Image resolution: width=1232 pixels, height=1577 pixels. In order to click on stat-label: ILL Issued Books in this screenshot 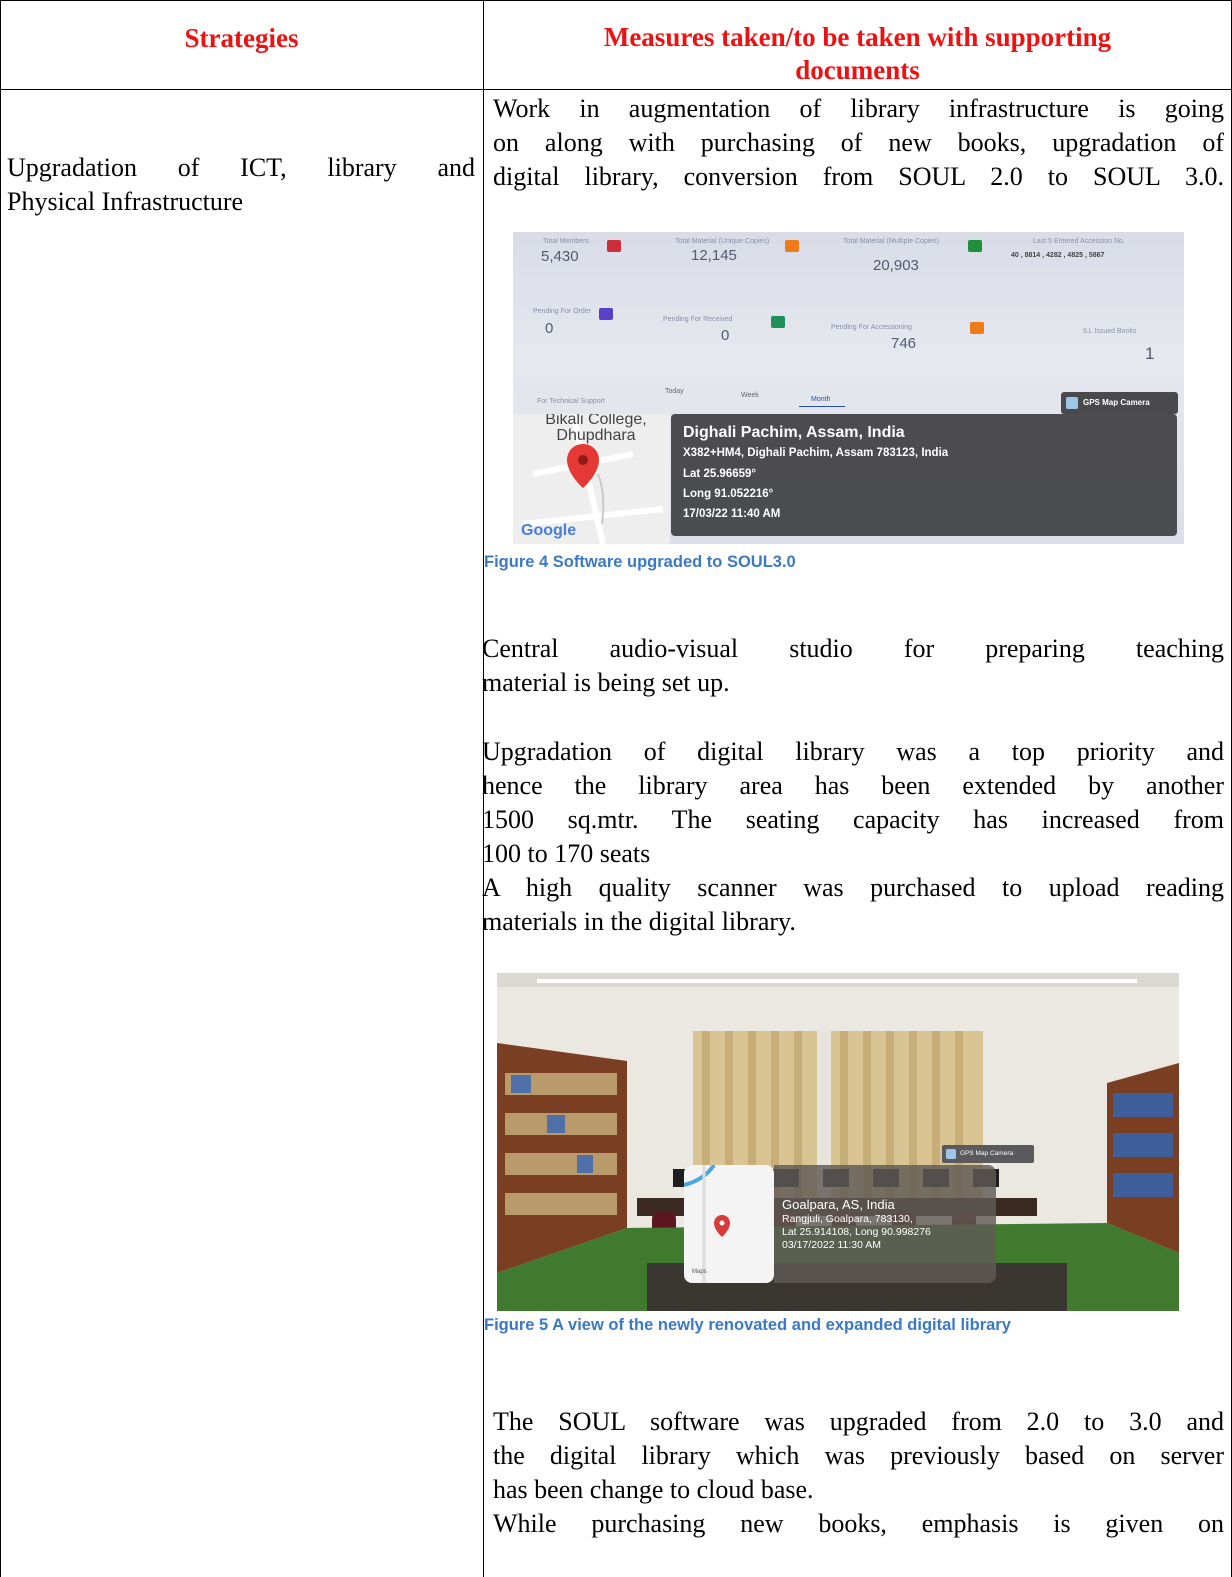, I will do `click(1110, 331)`.